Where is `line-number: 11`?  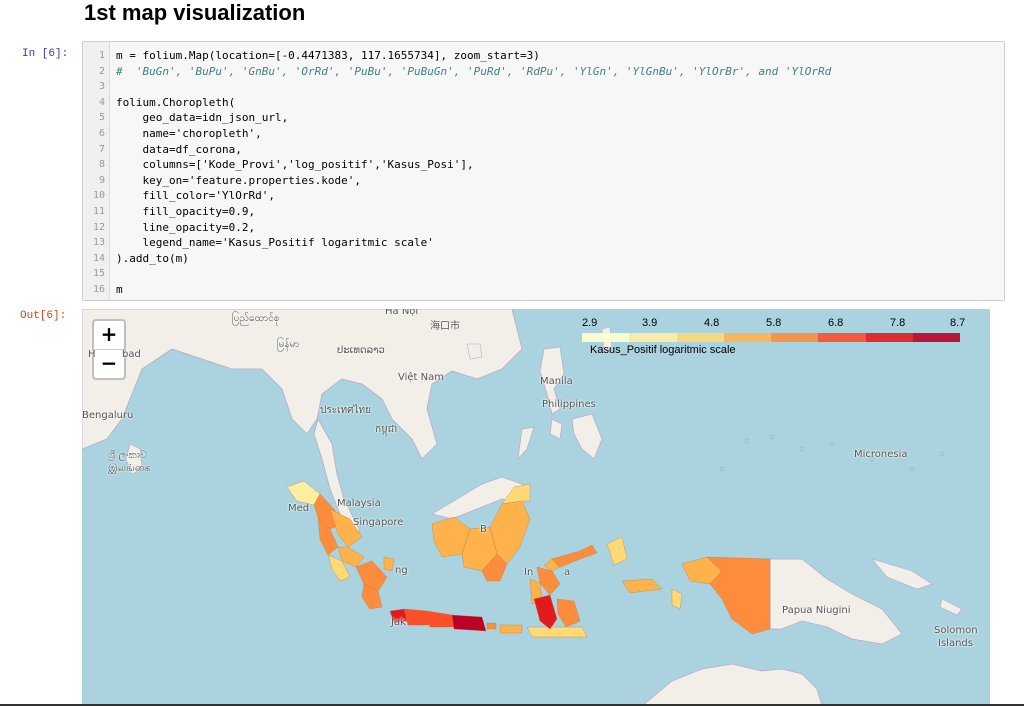
line-number: 11 is located at coordinates (98, 211).